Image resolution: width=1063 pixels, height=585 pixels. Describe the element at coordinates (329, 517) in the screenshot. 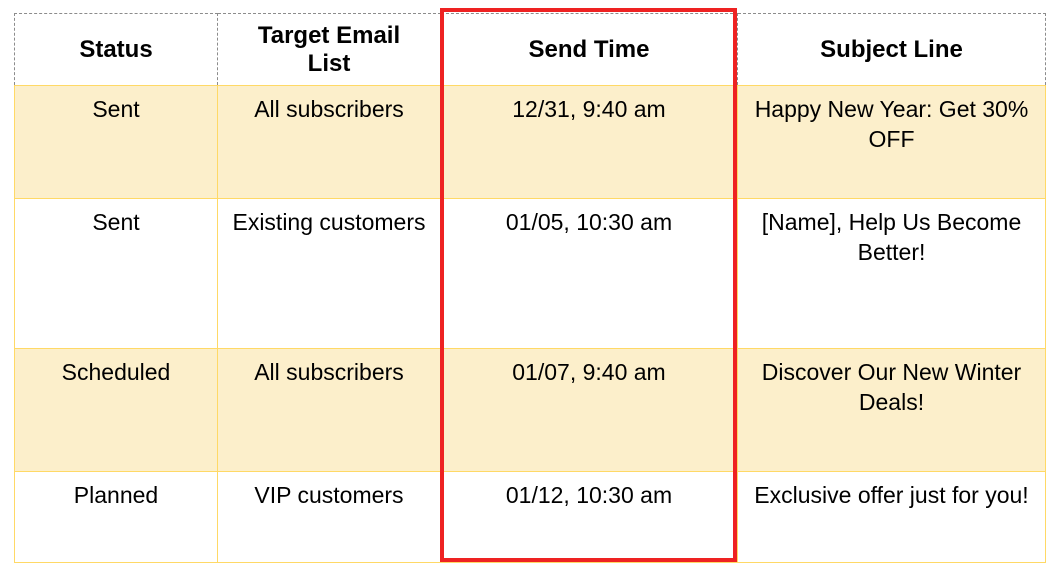

I see `cell-target-email-list: VIP customers` at that location.